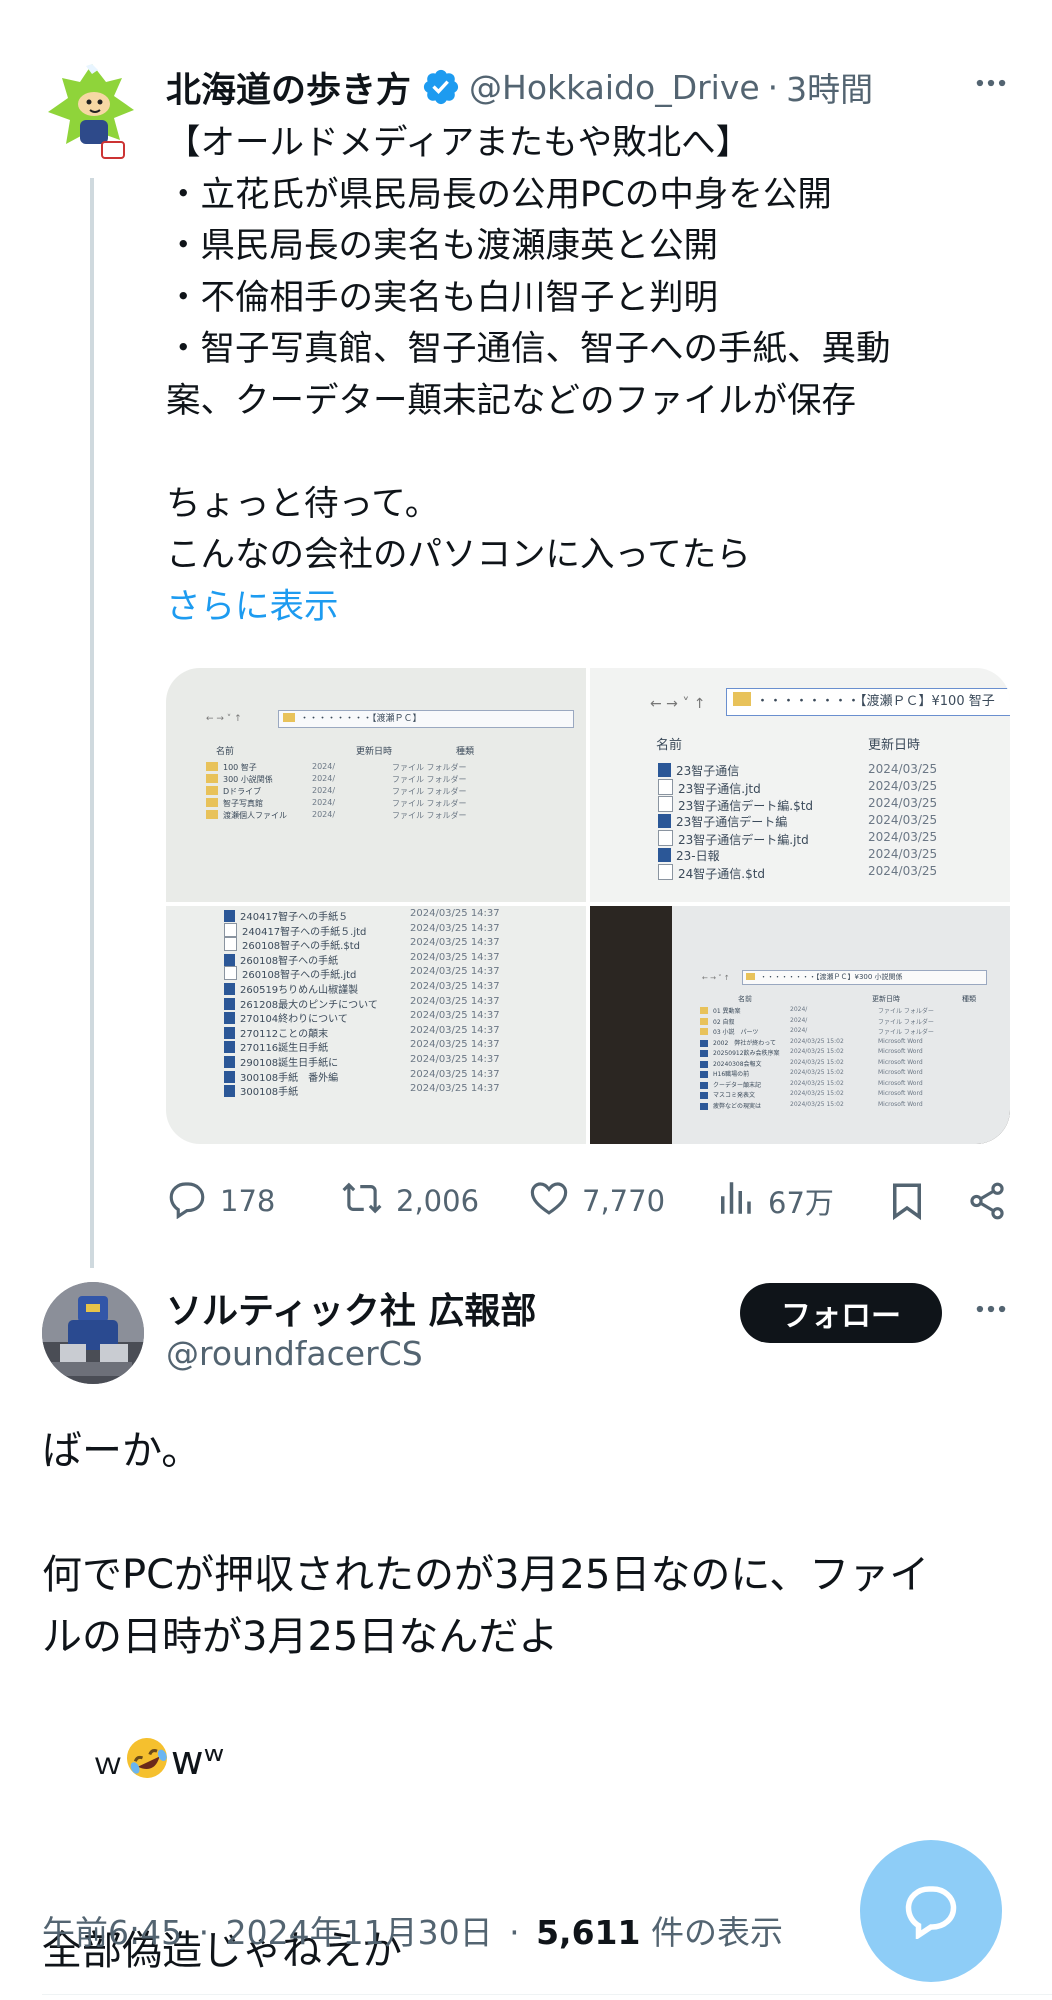  Describe the element at coordinates (733, 839) in the screenshot. I see `file-name: 23智子通信デート編.jtd` at that location.